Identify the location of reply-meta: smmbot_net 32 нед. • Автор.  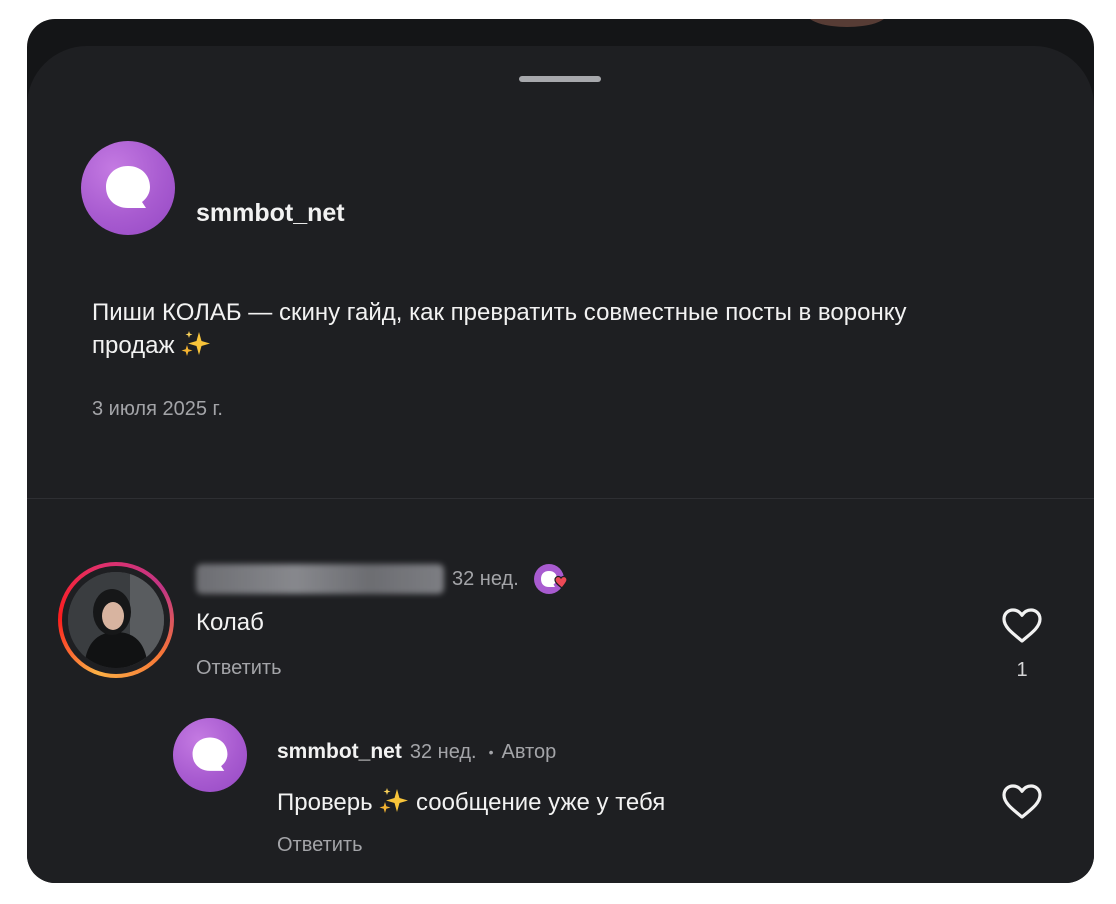
(416, 752).